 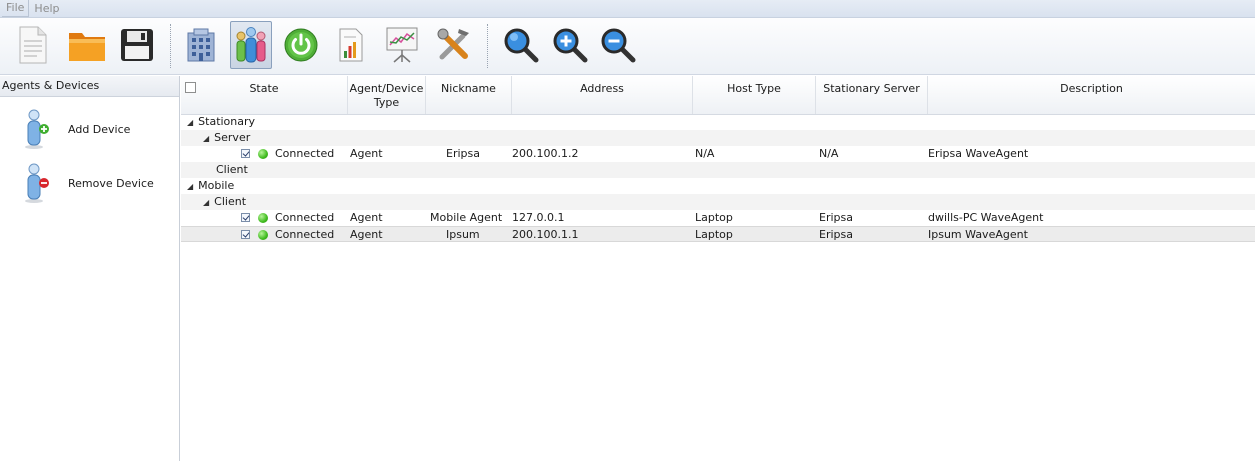 I want to click on column-header-stationary-server: Stationary Server, so click(x=872, y=95).